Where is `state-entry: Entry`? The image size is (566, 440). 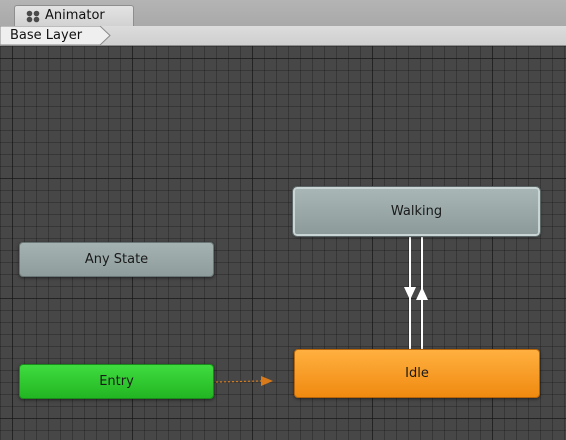
state-entry: Entry is located at coordinates (116, 381).